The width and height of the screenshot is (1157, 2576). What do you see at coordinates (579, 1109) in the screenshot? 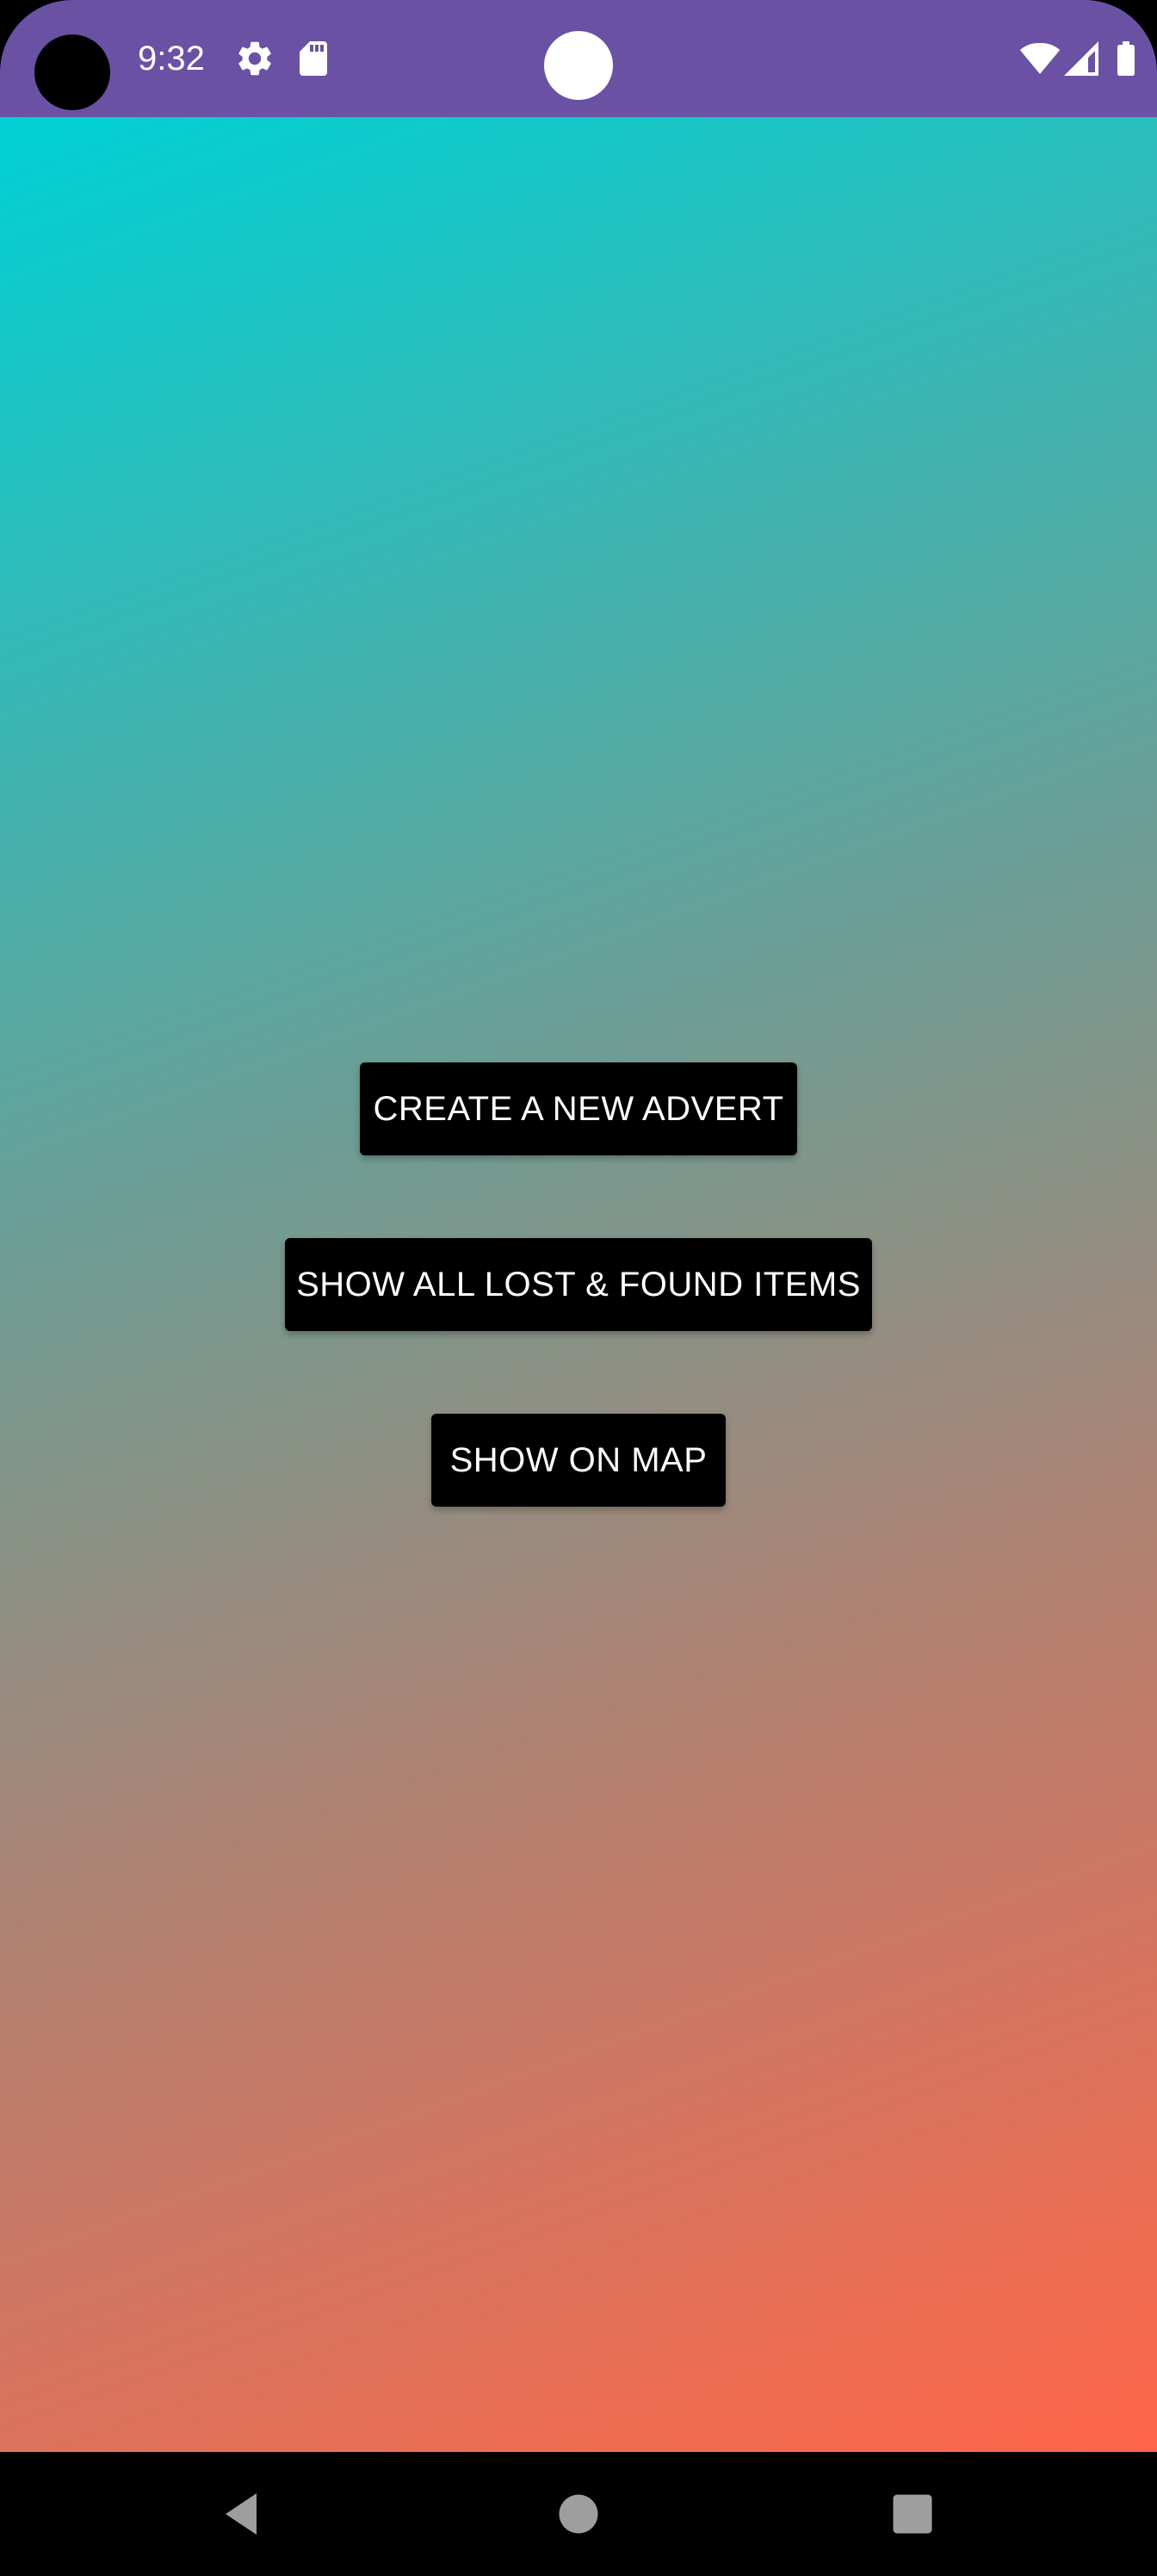
I see `create-new-advert-button: CREATE A NEW ADVERT` at bounding box center [579, 1109].